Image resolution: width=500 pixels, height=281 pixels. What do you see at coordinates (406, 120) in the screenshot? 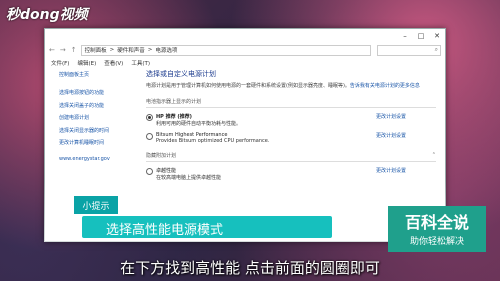
I see `plan-hp-settings-link: 更改计划设置` at bounding box center [406, 120].